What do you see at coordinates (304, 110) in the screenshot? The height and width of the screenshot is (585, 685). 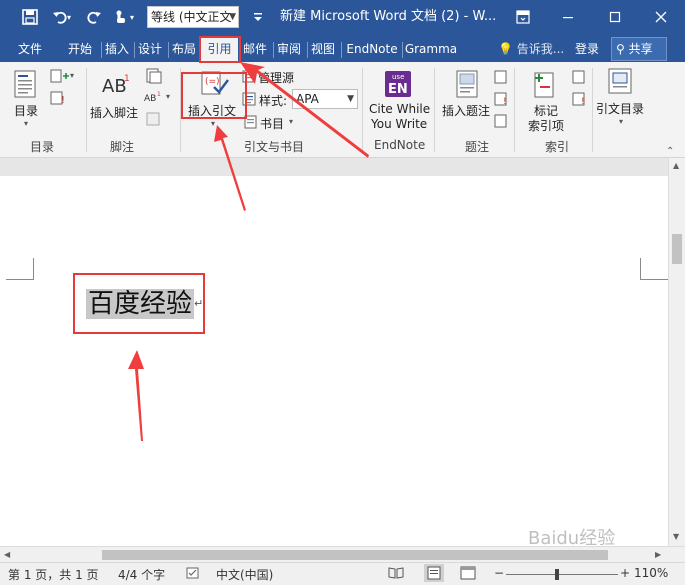 I see `arrow-to-references-tab` at bounding box center [304, 110].